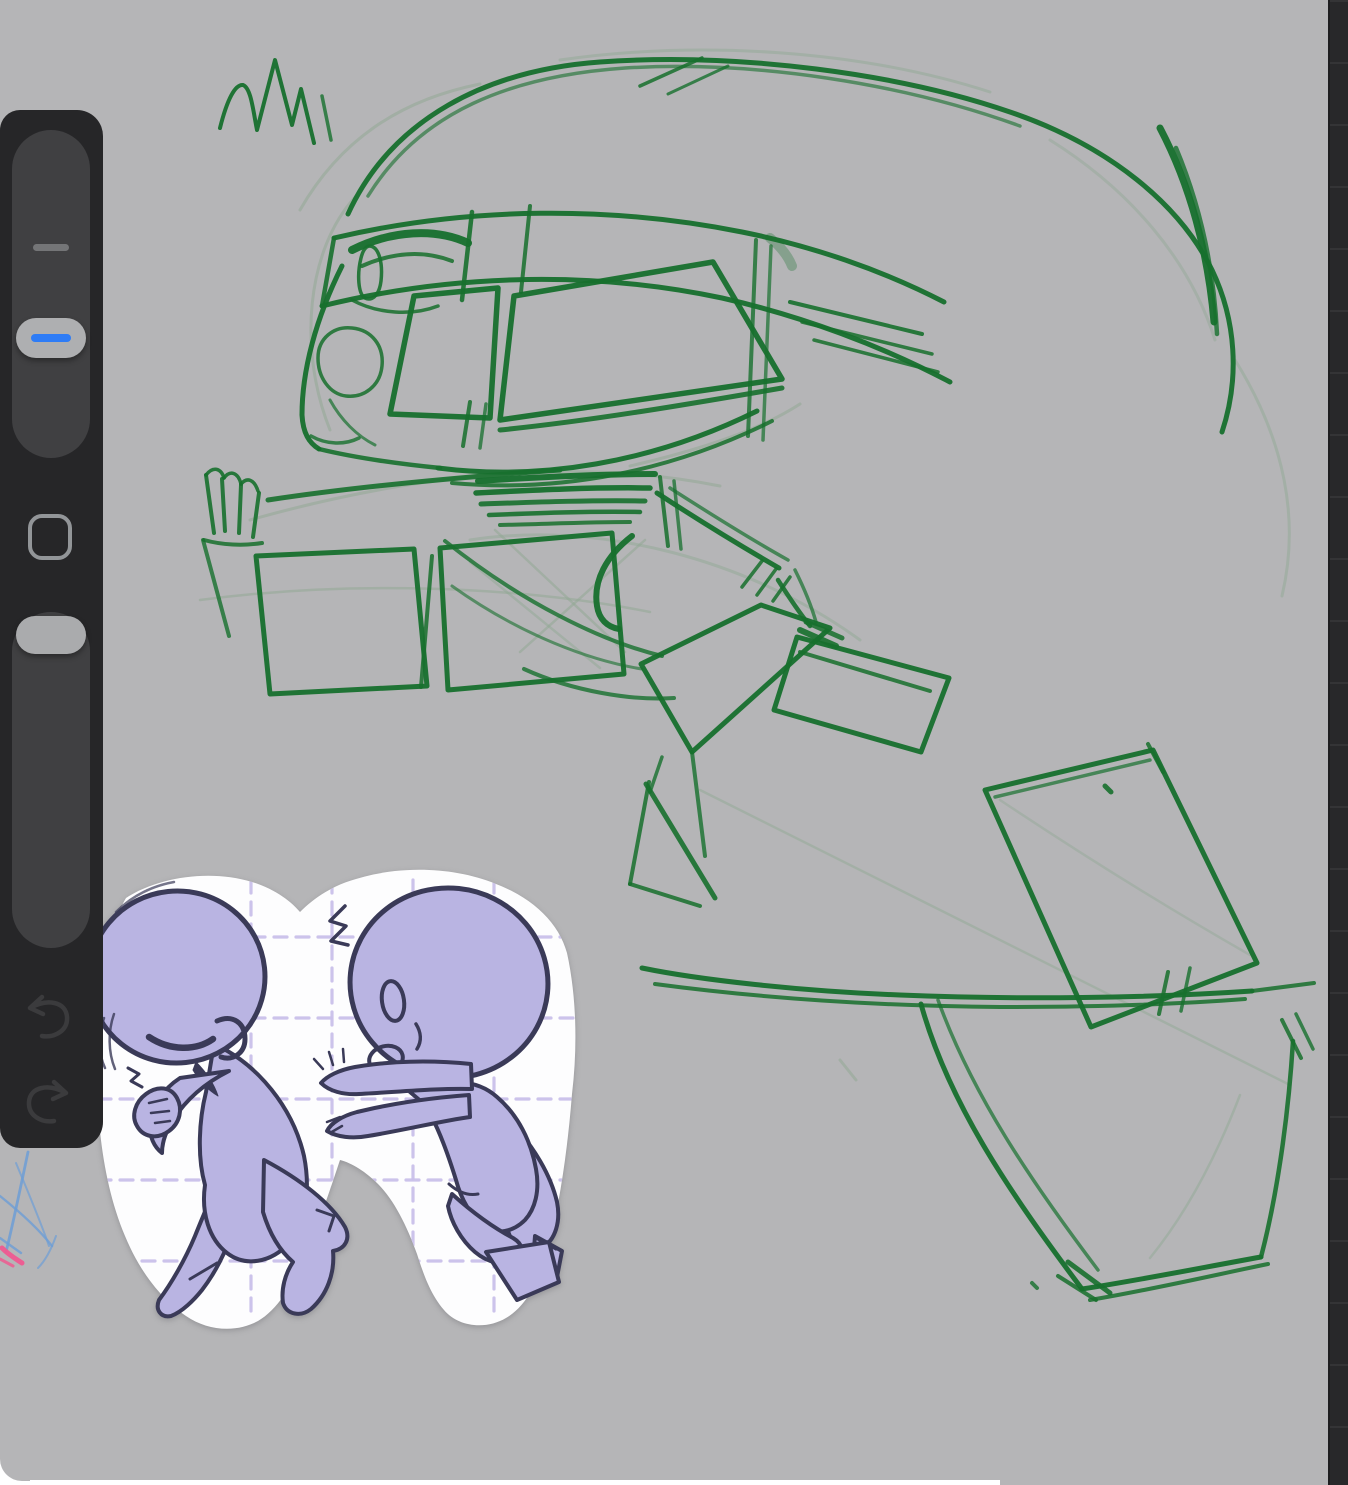  I want to click on undo-button, so click(48, 1016).